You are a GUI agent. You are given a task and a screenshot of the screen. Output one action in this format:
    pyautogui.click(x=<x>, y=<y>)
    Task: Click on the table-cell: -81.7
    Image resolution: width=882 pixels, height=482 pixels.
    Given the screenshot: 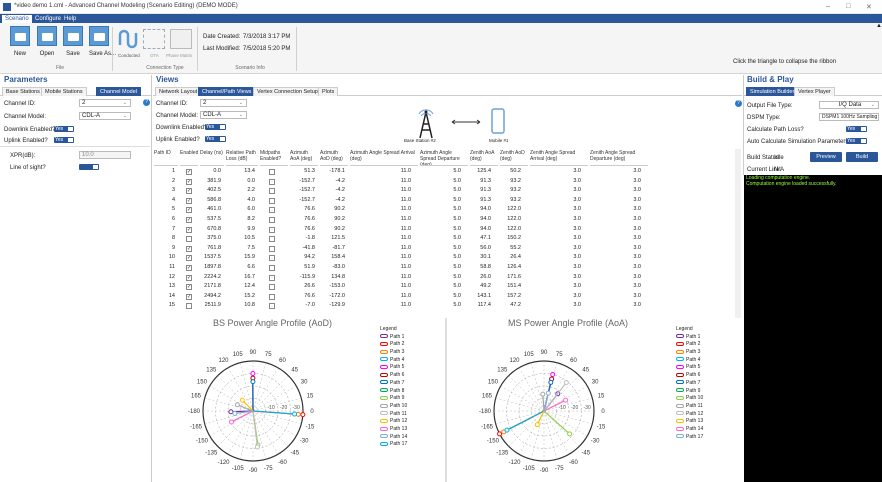 What is the action you would take?
    pyautogui.click(x=338, y=249)
    